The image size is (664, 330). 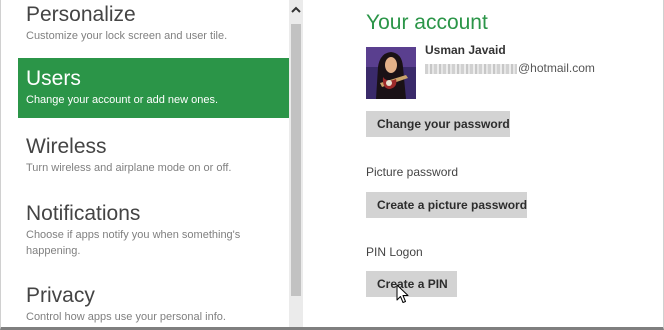 I want to click on create-picture-password-button: Create a picture password, so click(x=446, y=205).